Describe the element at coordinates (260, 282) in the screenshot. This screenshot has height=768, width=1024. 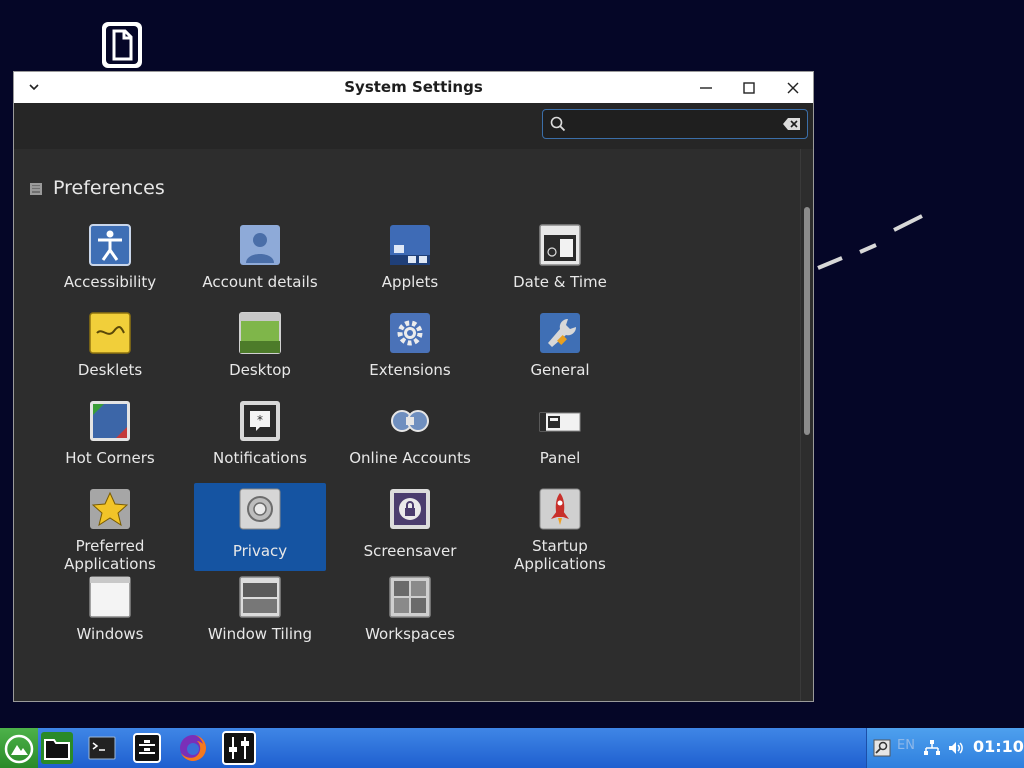
I see `tile-label: Account details` at that location.